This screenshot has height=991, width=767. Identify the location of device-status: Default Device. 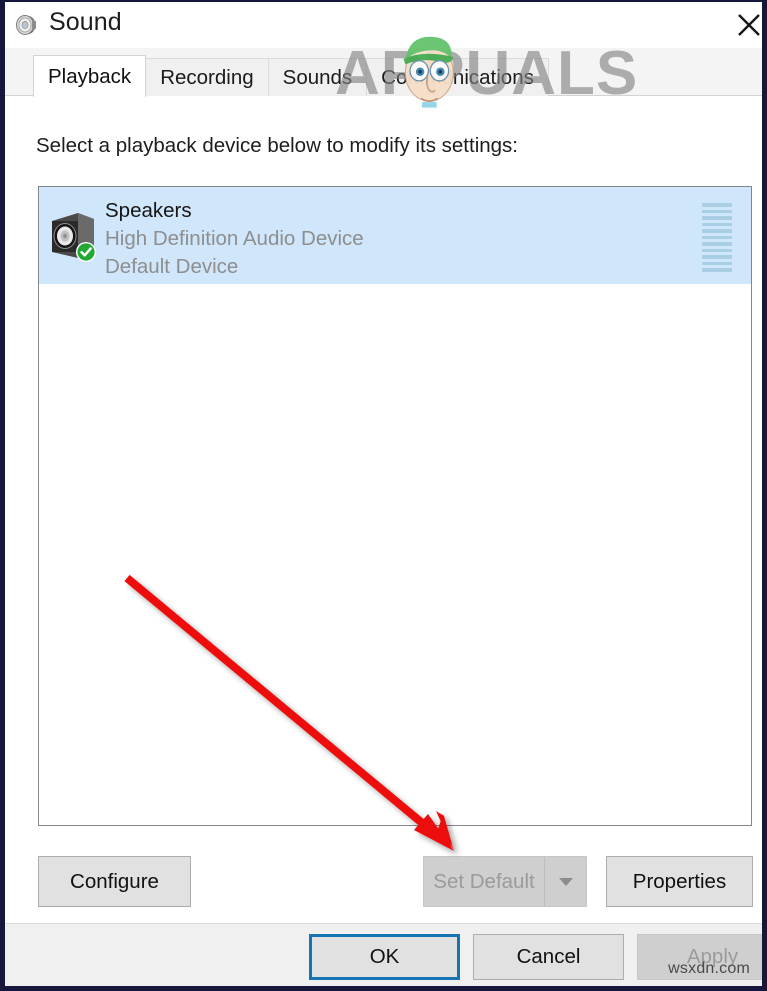
(172, 266).